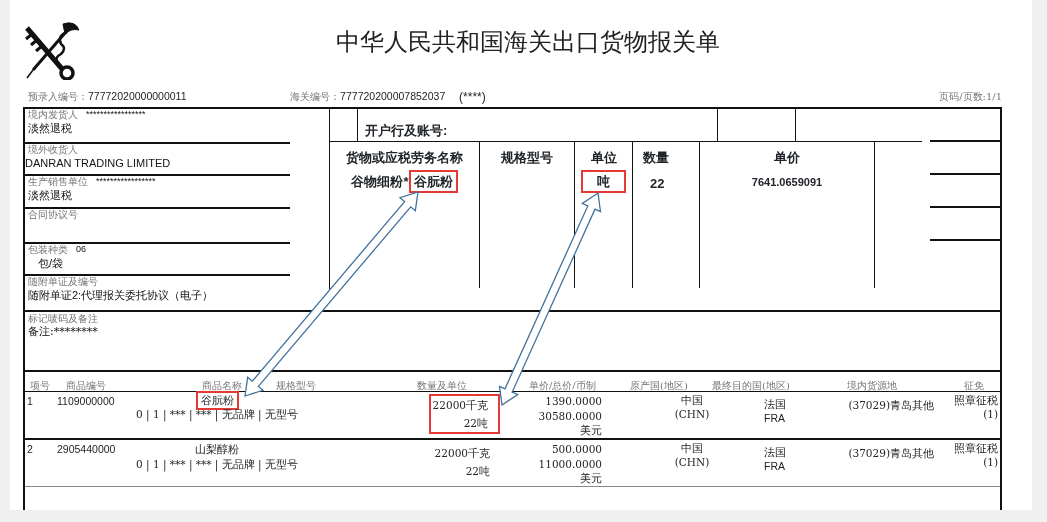 This screenshot has height=522, width=1047. I want to click on field-label: 境内发货人, so click(53, 115).